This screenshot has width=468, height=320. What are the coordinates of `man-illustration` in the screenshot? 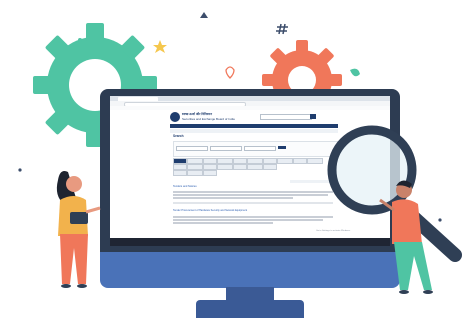 It's located at (406, 237).